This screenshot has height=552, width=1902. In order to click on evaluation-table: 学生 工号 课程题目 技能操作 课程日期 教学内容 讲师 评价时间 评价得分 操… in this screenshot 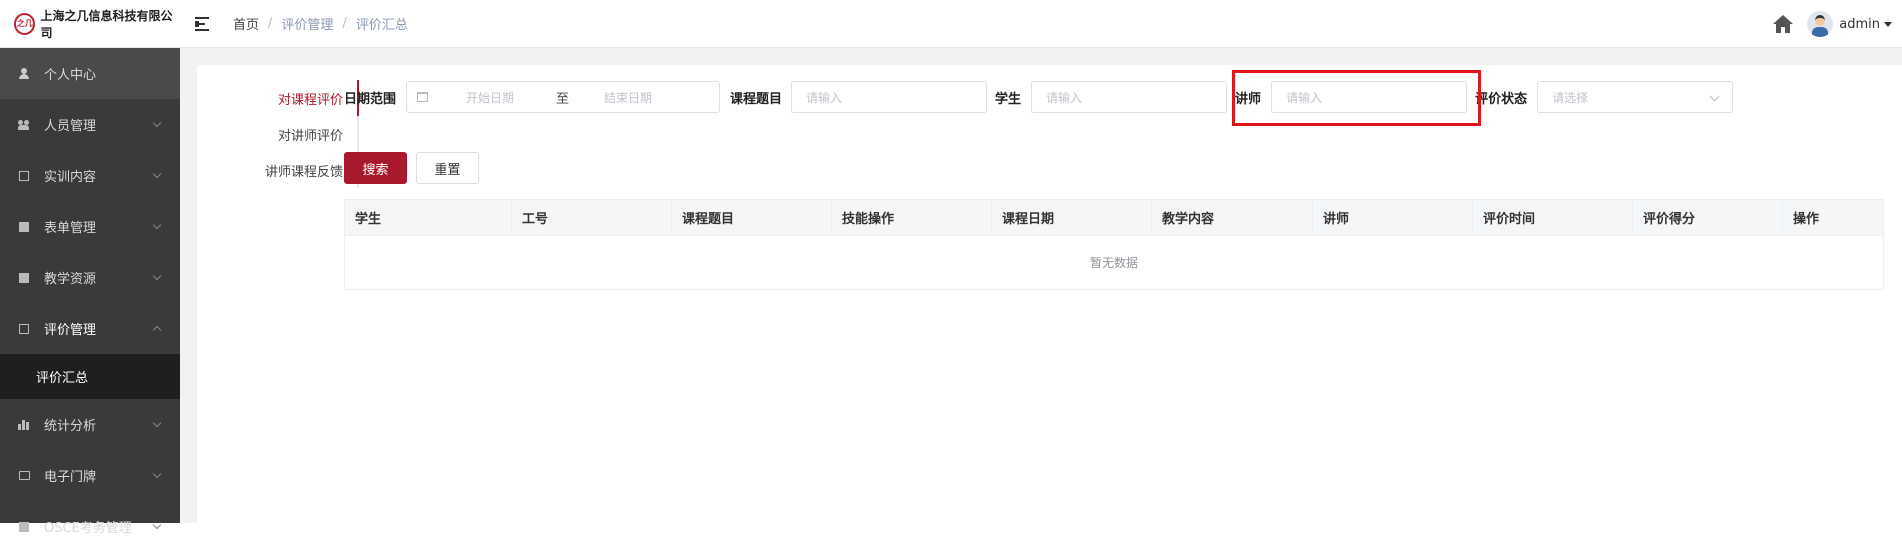, I will do `click(1114, 244)`.